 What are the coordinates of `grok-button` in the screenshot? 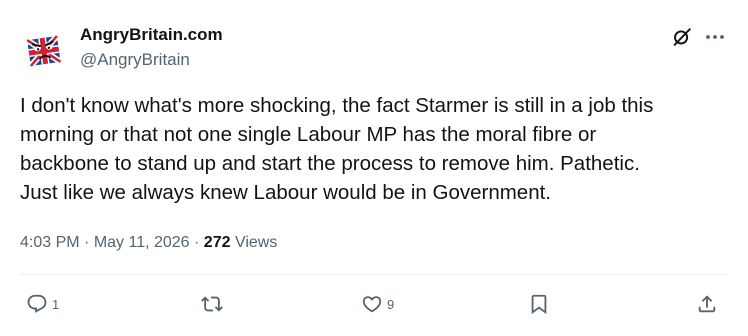 It's located at (682, 37).